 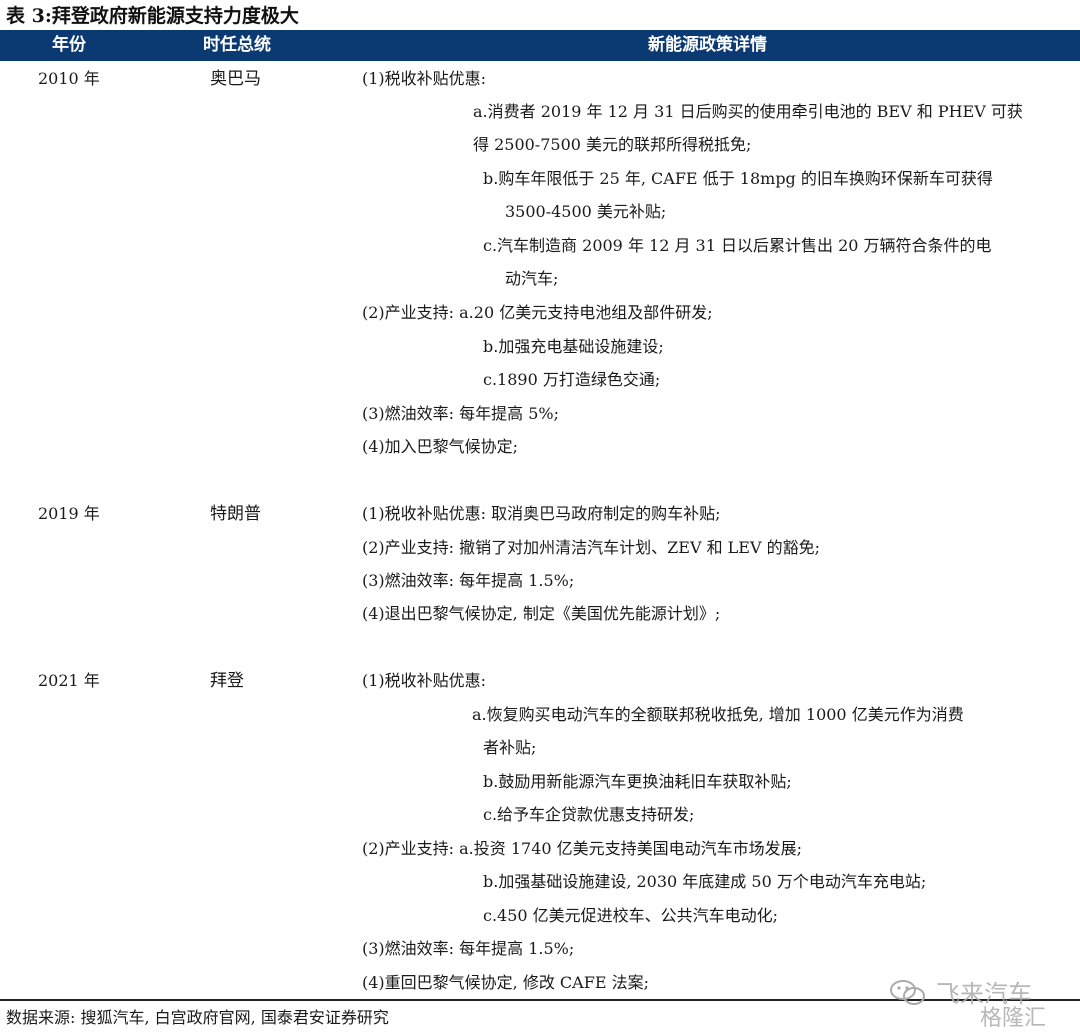 What do you see at coordinates (540, 45) in the screenshot?
I see `table-header: 年份 时任总统 新能源政策详情` at bounding box center [540, 45].